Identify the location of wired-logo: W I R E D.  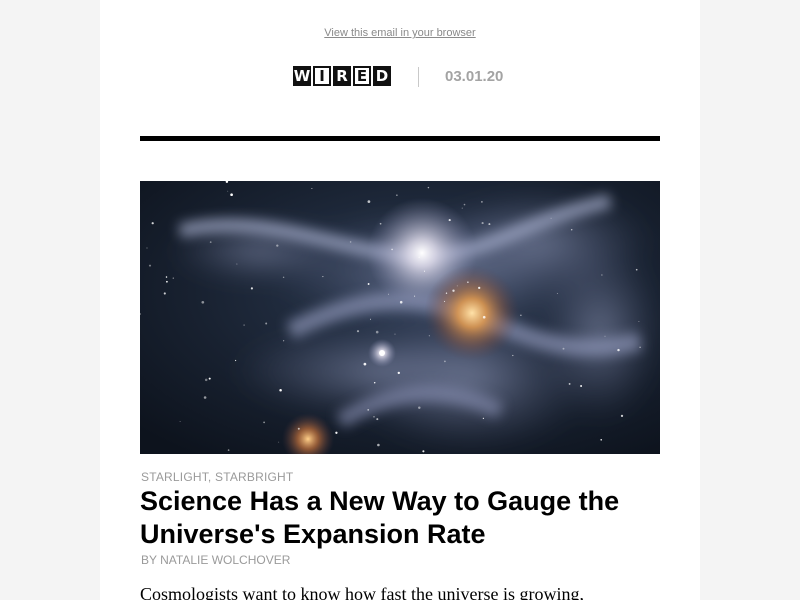
(342, 76).